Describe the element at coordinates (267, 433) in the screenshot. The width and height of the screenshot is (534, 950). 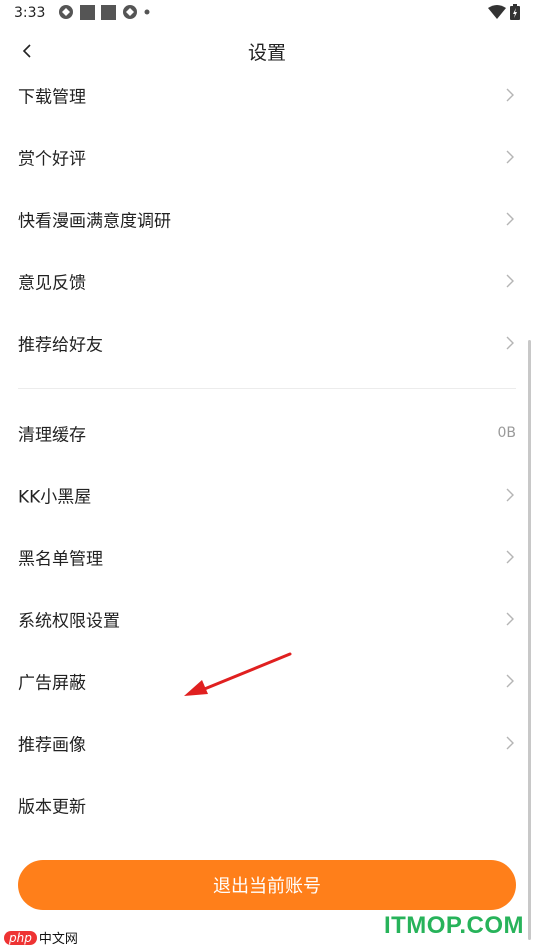
I see `settings-item-clear-cache: 清理缓存 0B` at that location.